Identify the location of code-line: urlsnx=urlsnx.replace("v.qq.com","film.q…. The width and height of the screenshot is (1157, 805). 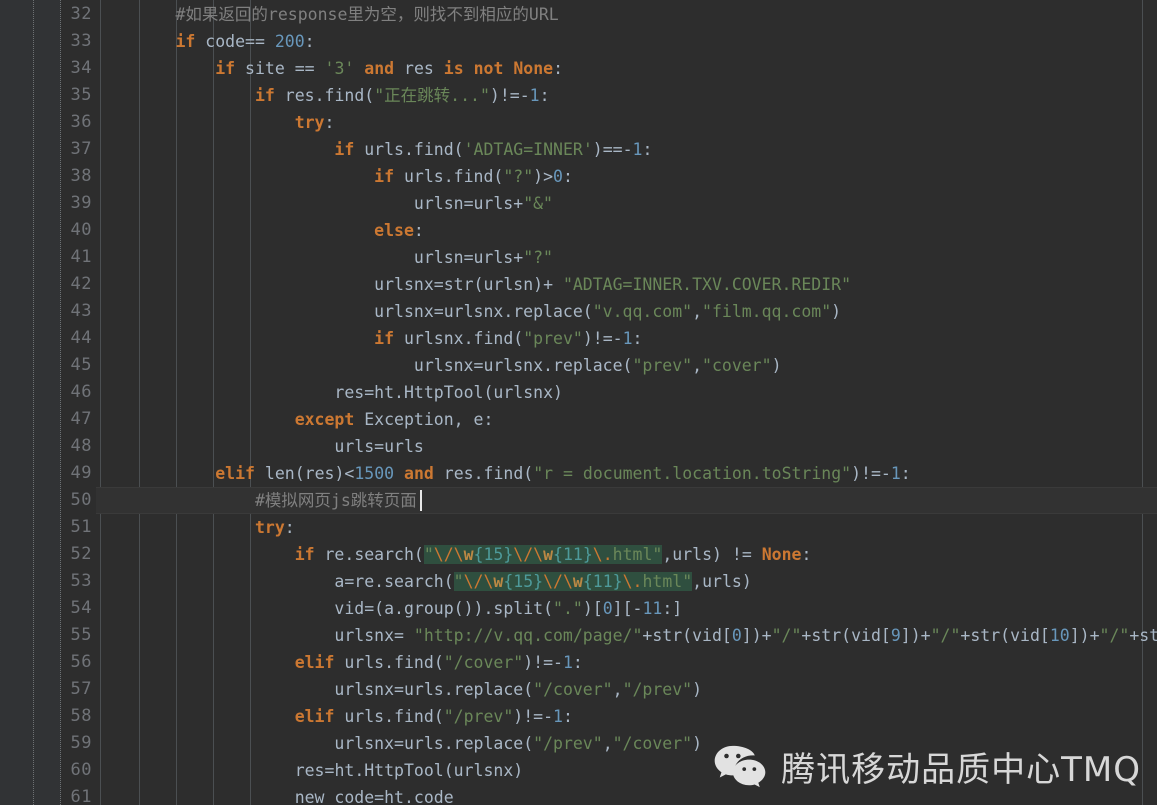
(468, 311).